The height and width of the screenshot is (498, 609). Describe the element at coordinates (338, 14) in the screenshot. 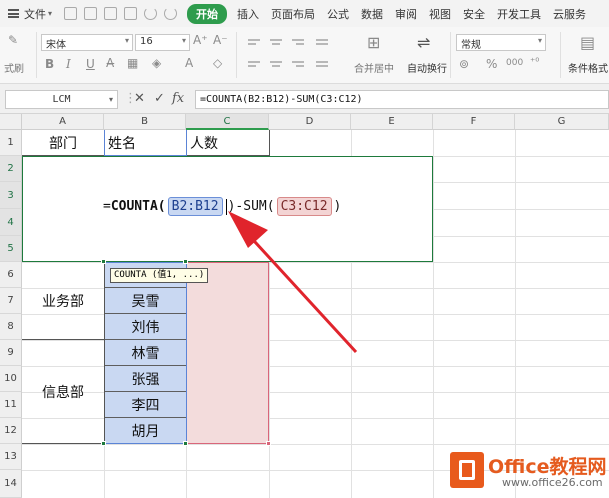

I see `tab-formulas: 公式` at that location.